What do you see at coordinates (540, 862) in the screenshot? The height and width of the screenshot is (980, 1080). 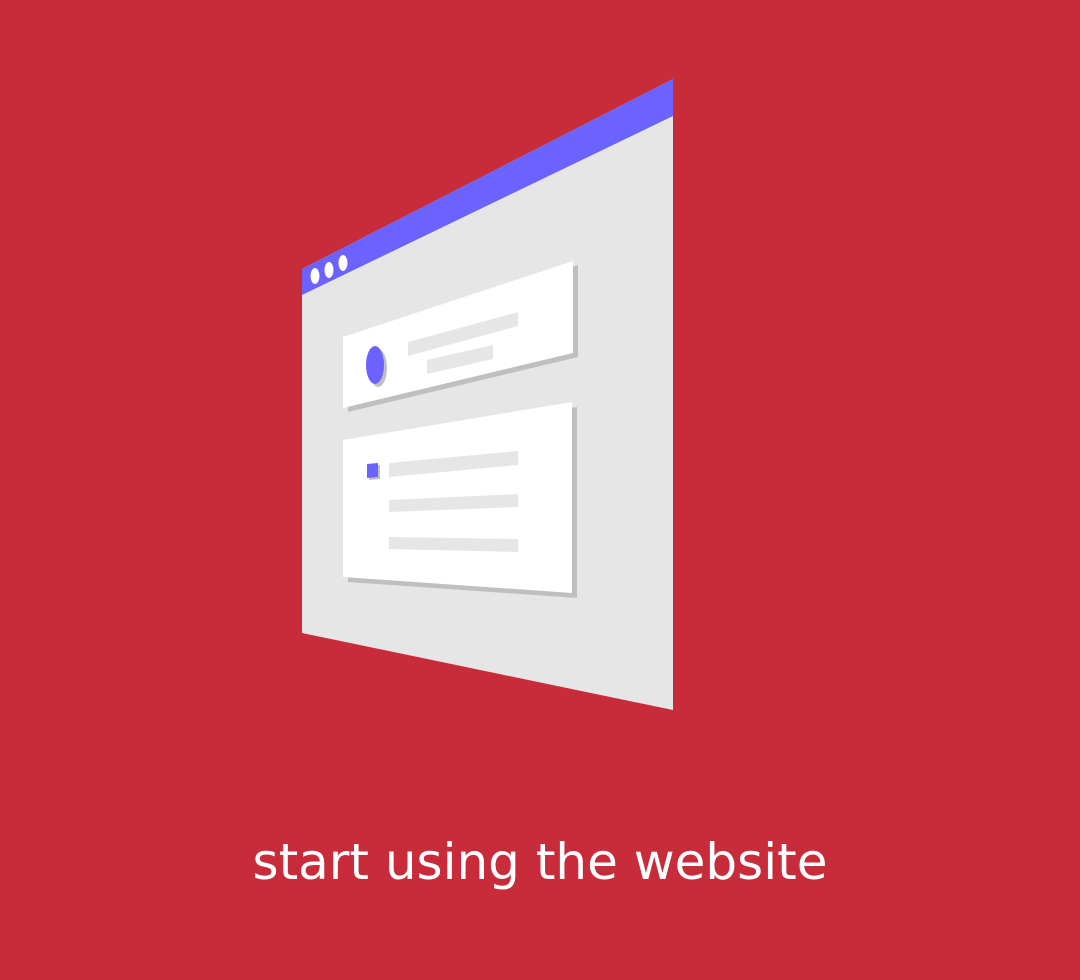 I see `slide-caption: start using the website` at bounding box center [540, 862].